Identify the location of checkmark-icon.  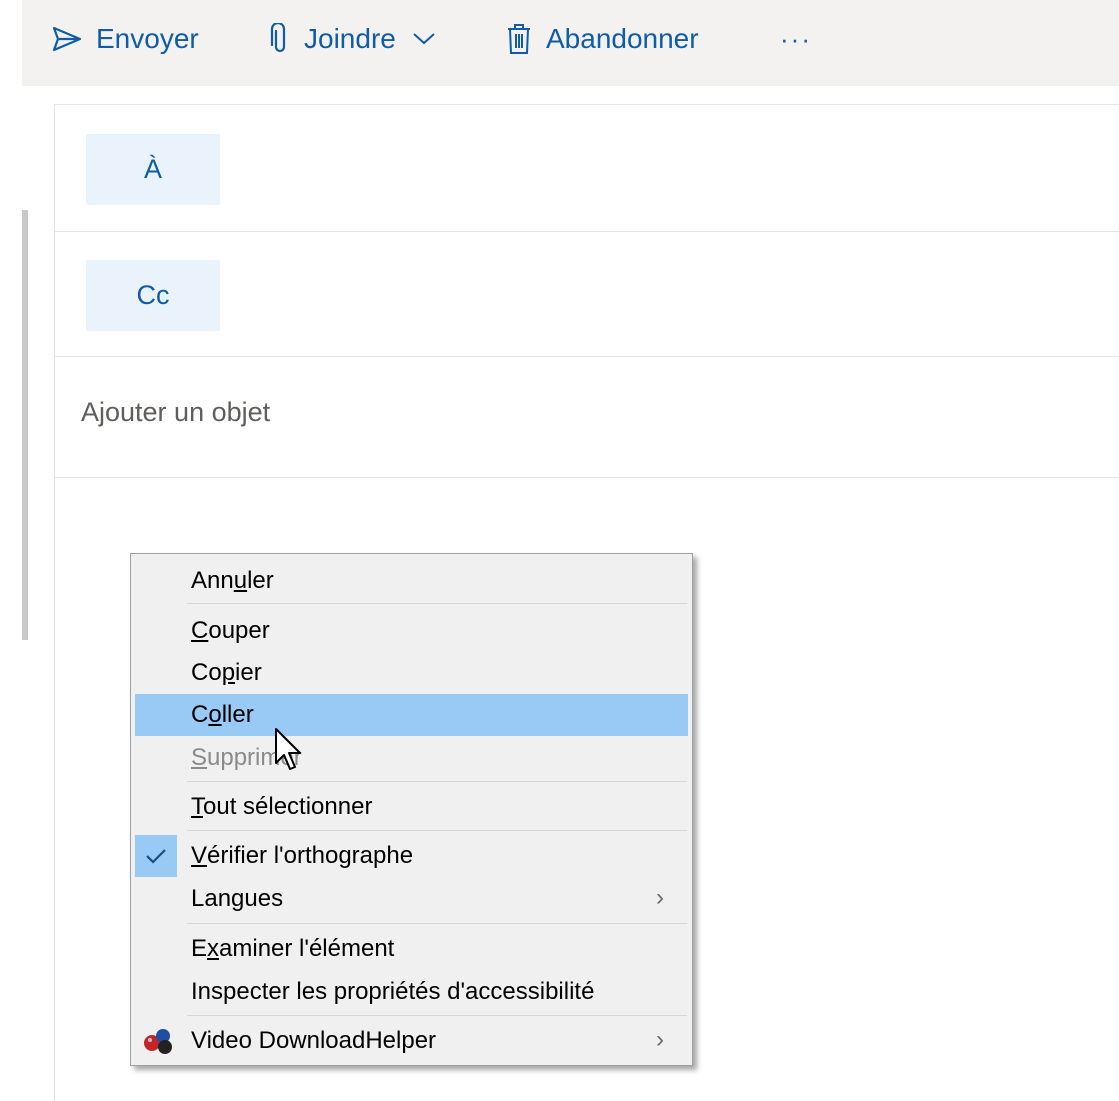
(156, 856).